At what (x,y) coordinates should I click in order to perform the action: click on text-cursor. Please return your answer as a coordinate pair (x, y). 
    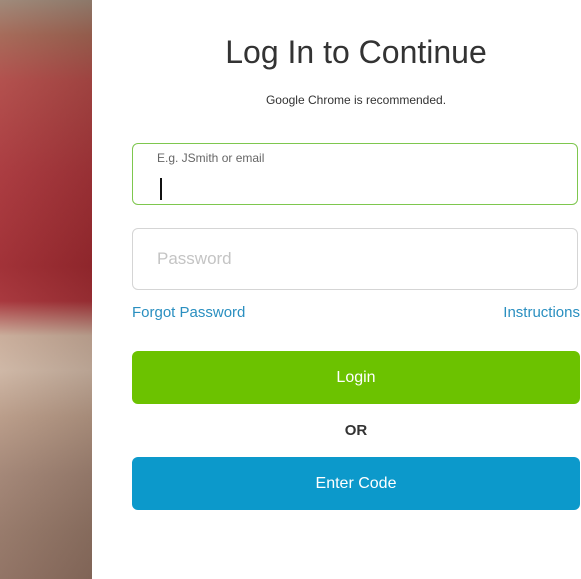
    Looking at the image, I should click on (161, 189).